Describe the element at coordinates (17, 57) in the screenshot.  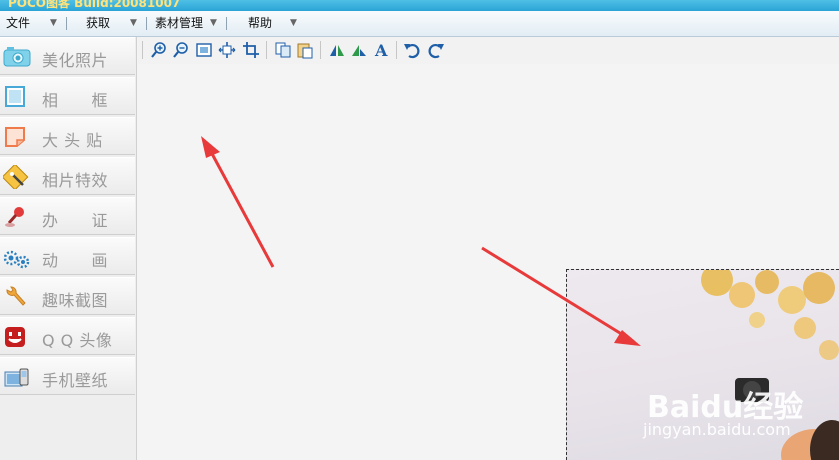
I see `camera-icon` at that location.